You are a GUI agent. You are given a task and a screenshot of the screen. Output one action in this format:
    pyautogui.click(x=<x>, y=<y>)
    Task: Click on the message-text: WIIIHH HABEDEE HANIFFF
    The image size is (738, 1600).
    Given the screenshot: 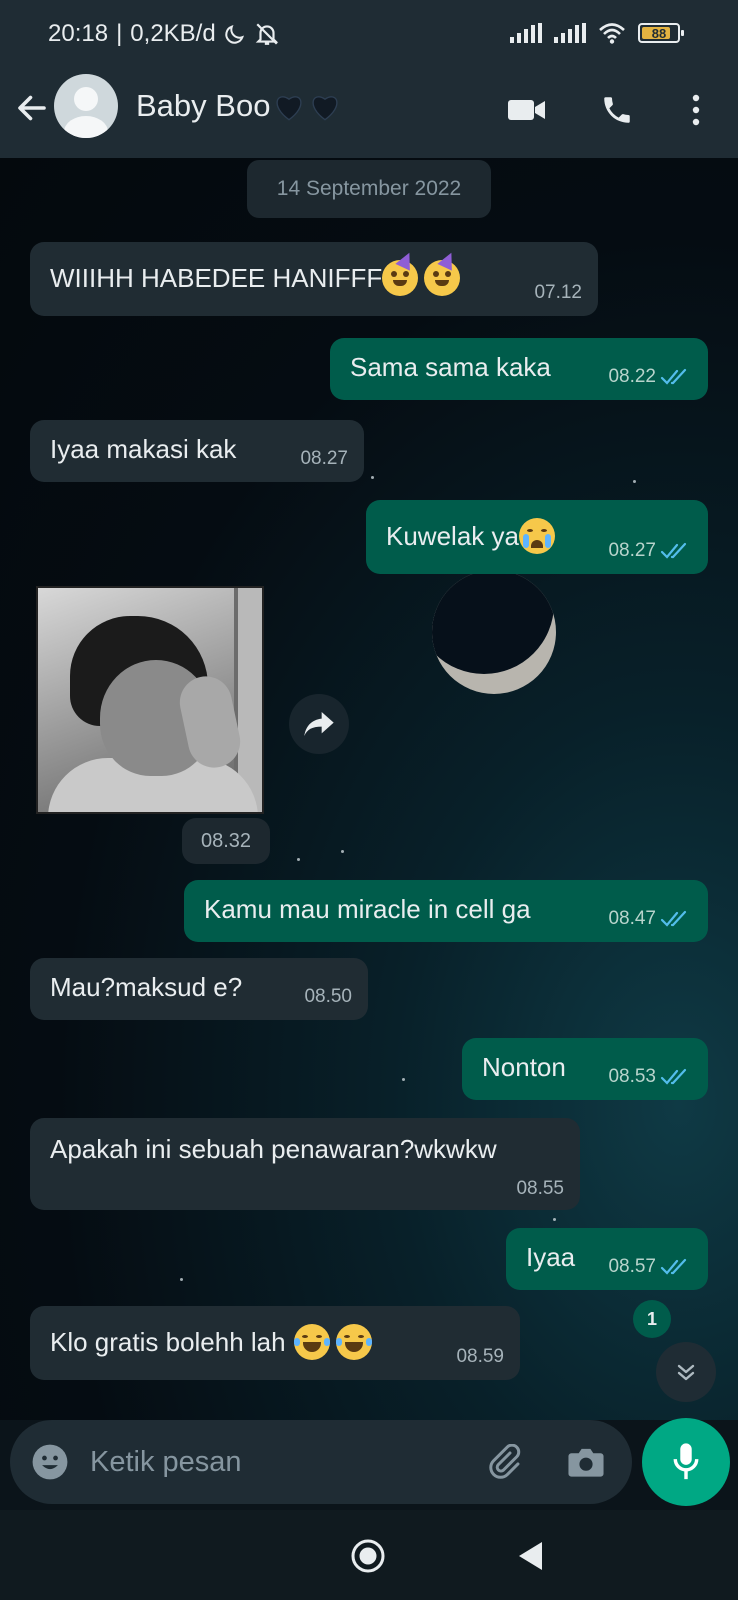 What is the action you would take?
    pyautogui.click(x=216, y=277)
    